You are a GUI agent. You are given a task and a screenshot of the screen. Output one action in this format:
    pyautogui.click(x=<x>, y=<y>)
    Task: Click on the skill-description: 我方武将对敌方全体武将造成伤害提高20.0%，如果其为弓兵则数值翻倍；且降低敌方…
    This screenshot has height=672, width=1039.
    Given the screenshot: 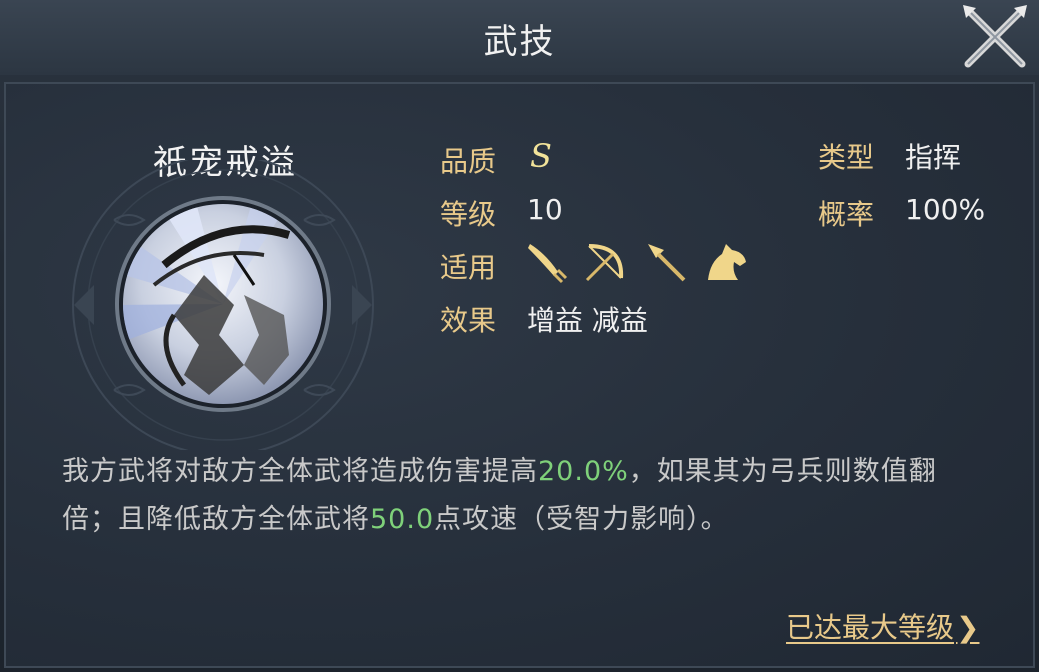 What is the action you would take?
    pyautogui.click(x=522, y=496)
    